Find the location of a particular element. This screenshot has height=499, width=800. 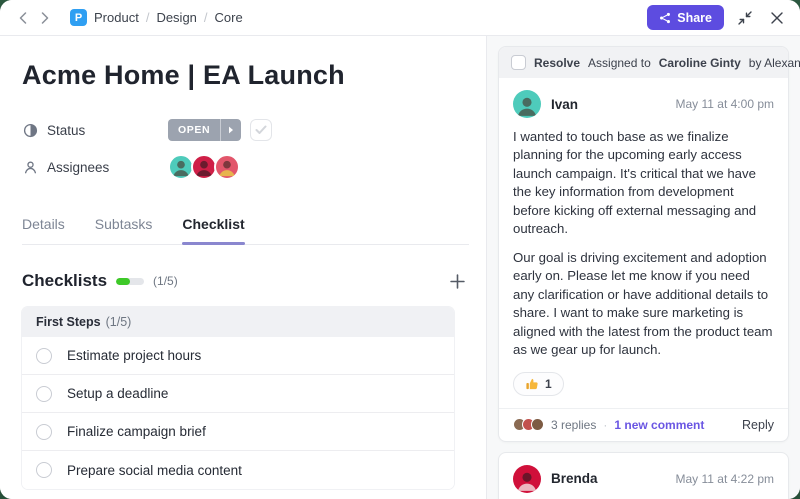

checklist-item-label: Prepare social media content is located at coordinates (154, 470).